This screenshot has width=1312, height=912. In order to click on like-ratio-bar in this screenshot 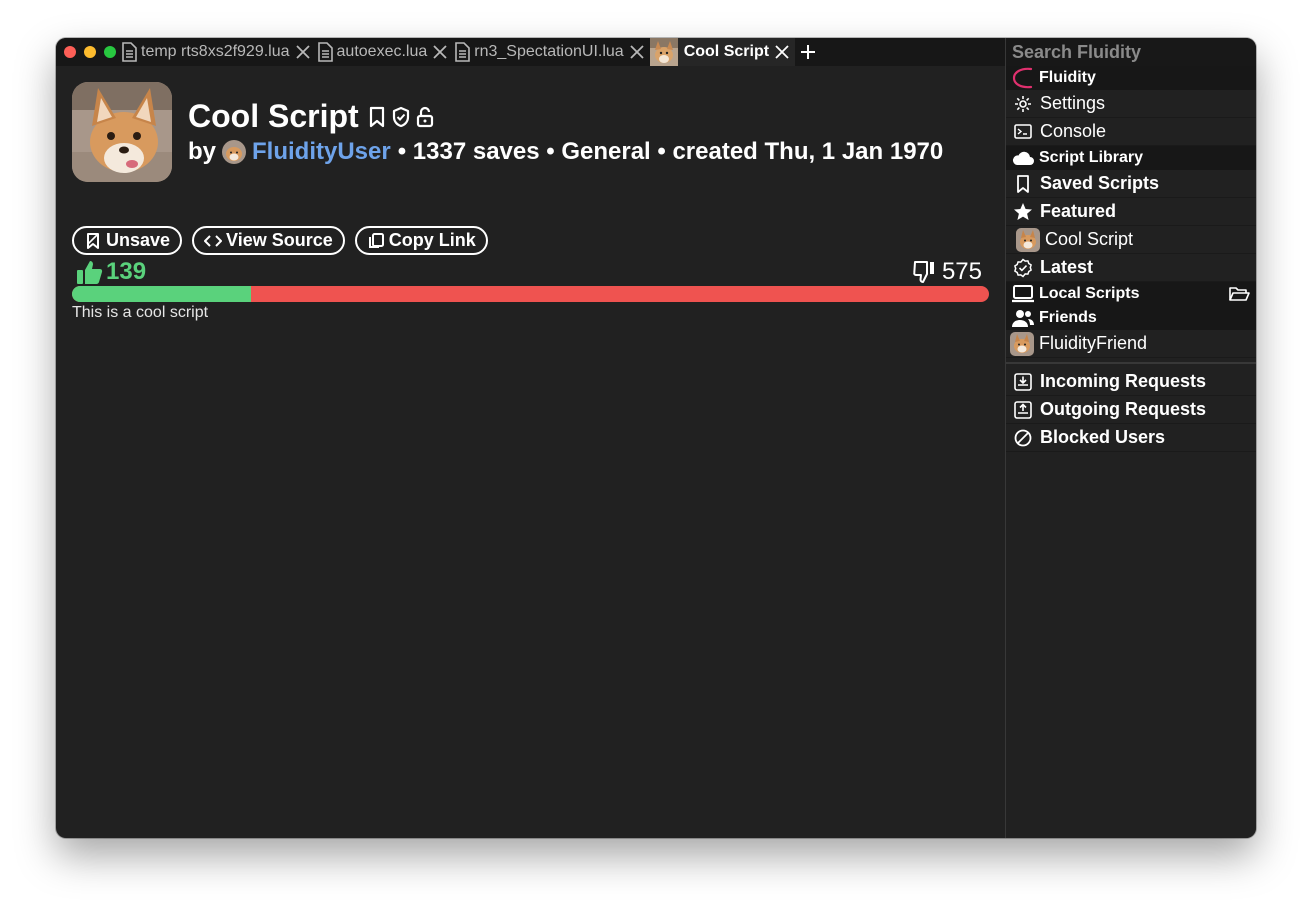, I will do `click(530, 294)`.